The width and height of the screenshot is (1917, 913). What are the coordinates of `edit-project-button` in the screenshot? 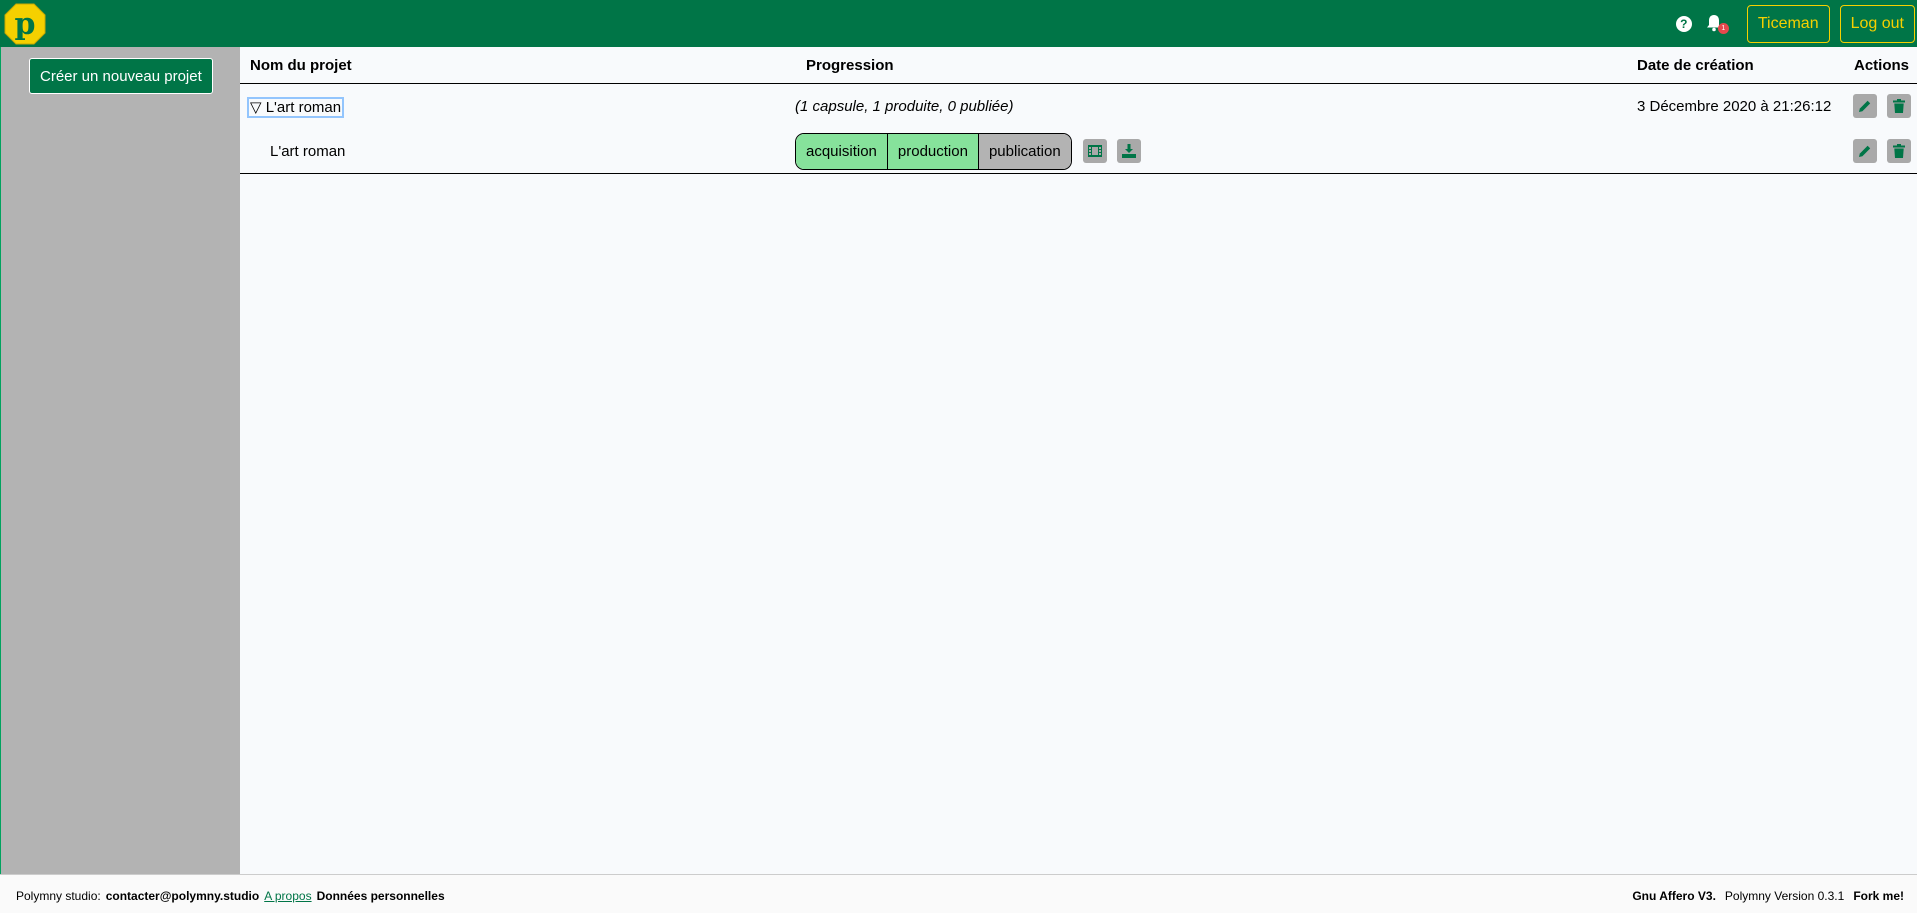 It's located at (1865, 106).